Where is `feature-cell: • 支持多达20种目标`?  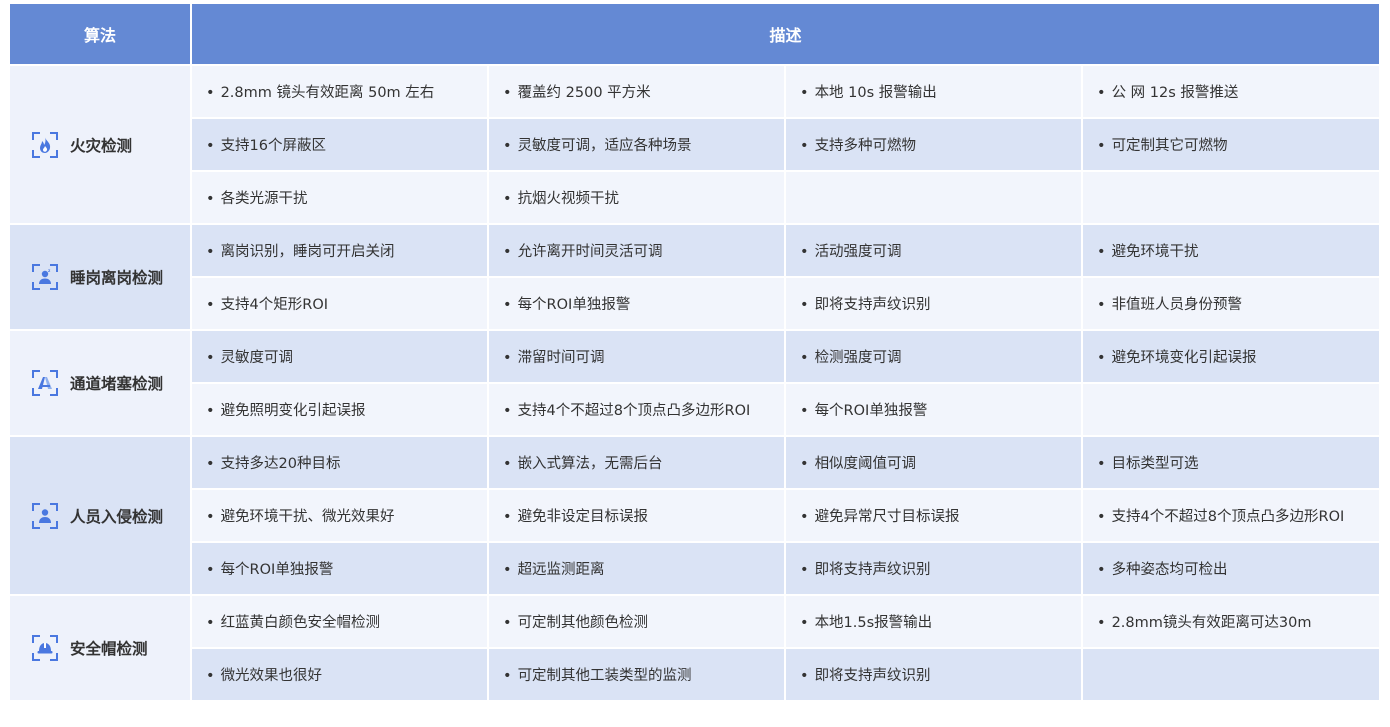
feature-cell: • 支持多达20种目标 is located at coordinates (339, 462).